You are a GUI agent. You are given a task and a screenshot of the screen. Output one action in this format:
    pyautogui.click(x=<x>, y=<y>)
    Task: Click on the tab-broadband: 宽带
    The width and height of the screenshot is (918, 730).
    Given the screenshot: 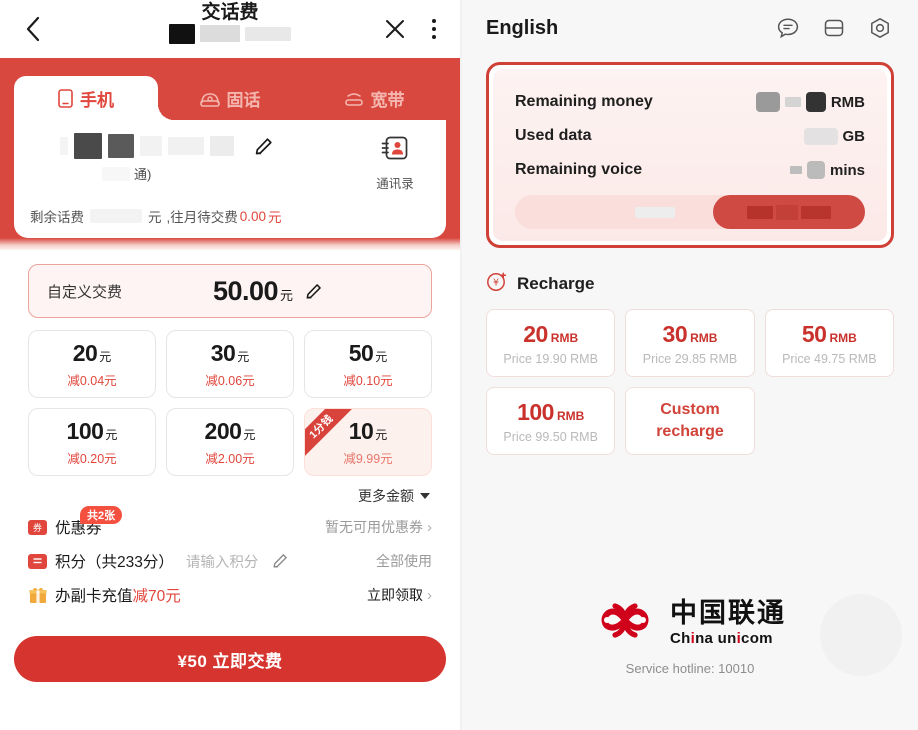 What is the action you would take?
    pyautogui.click(x=374, y=98)
    